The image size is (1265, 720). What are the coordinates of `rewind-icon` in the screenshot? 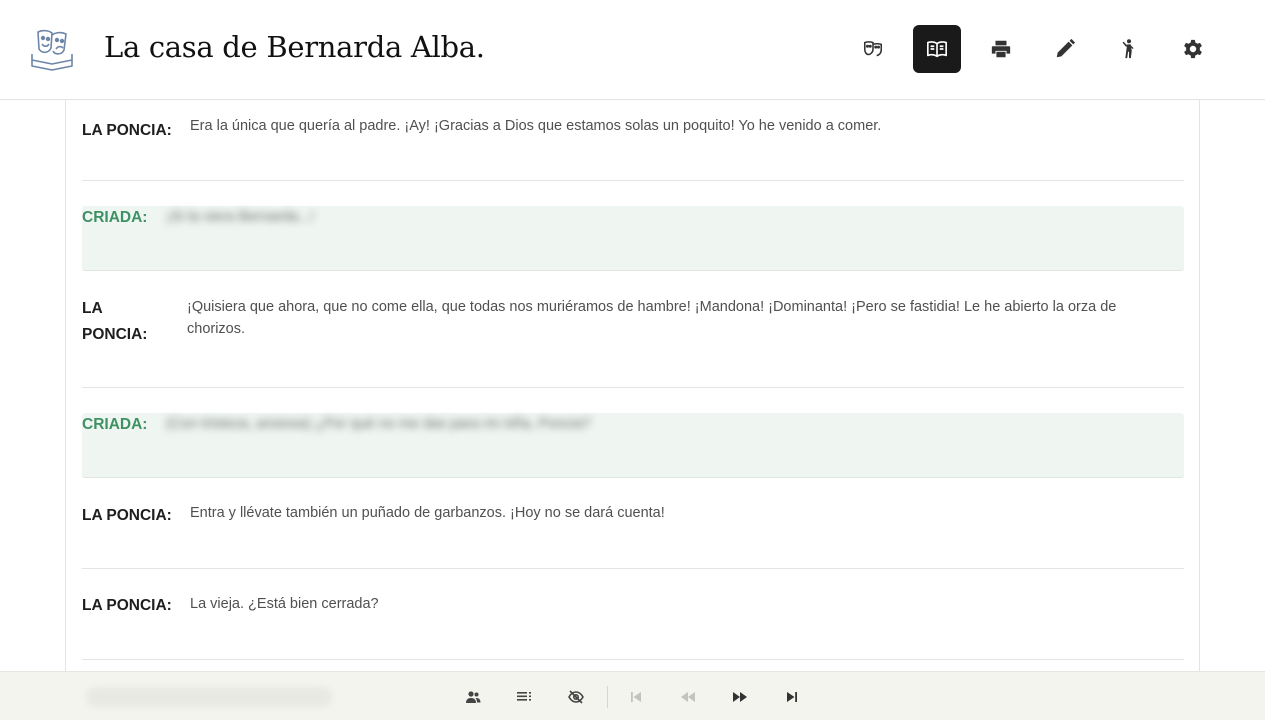 It's located at (688, 697).